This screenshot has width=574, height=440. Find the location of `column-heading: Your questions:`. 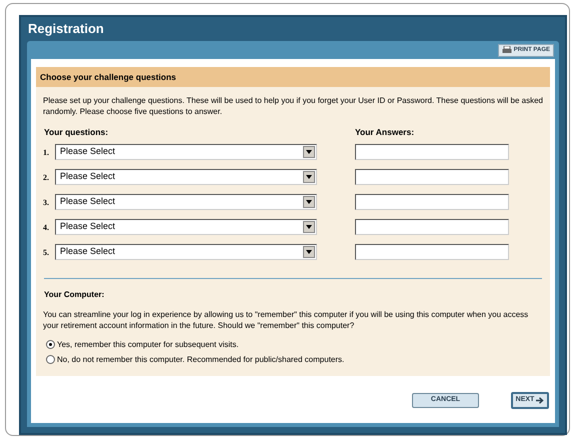

column-heading: Your questions: is located at coordinates (76, 132).